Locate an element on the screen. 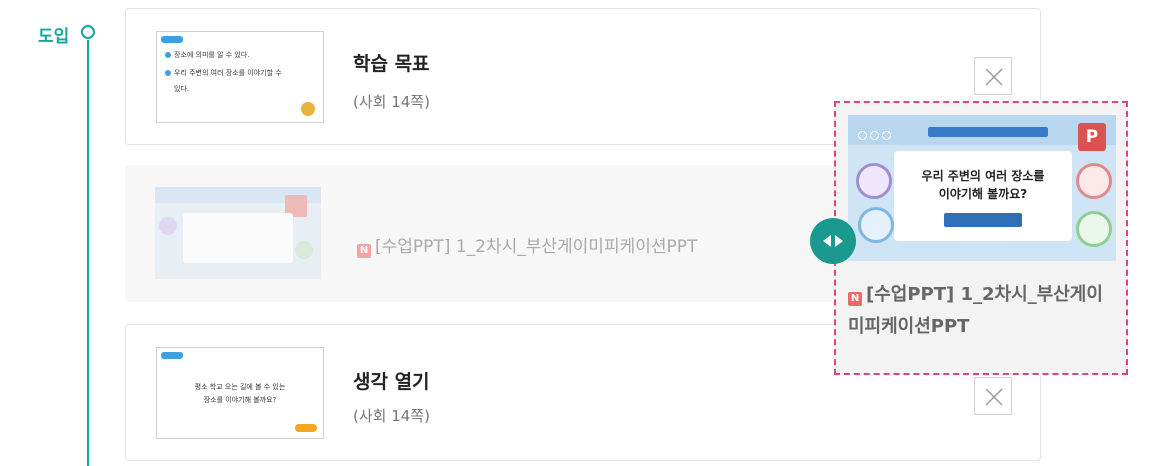 The height and width of the screenshot is (466, 1168). drag-handle is located at coordinates (833, 241).